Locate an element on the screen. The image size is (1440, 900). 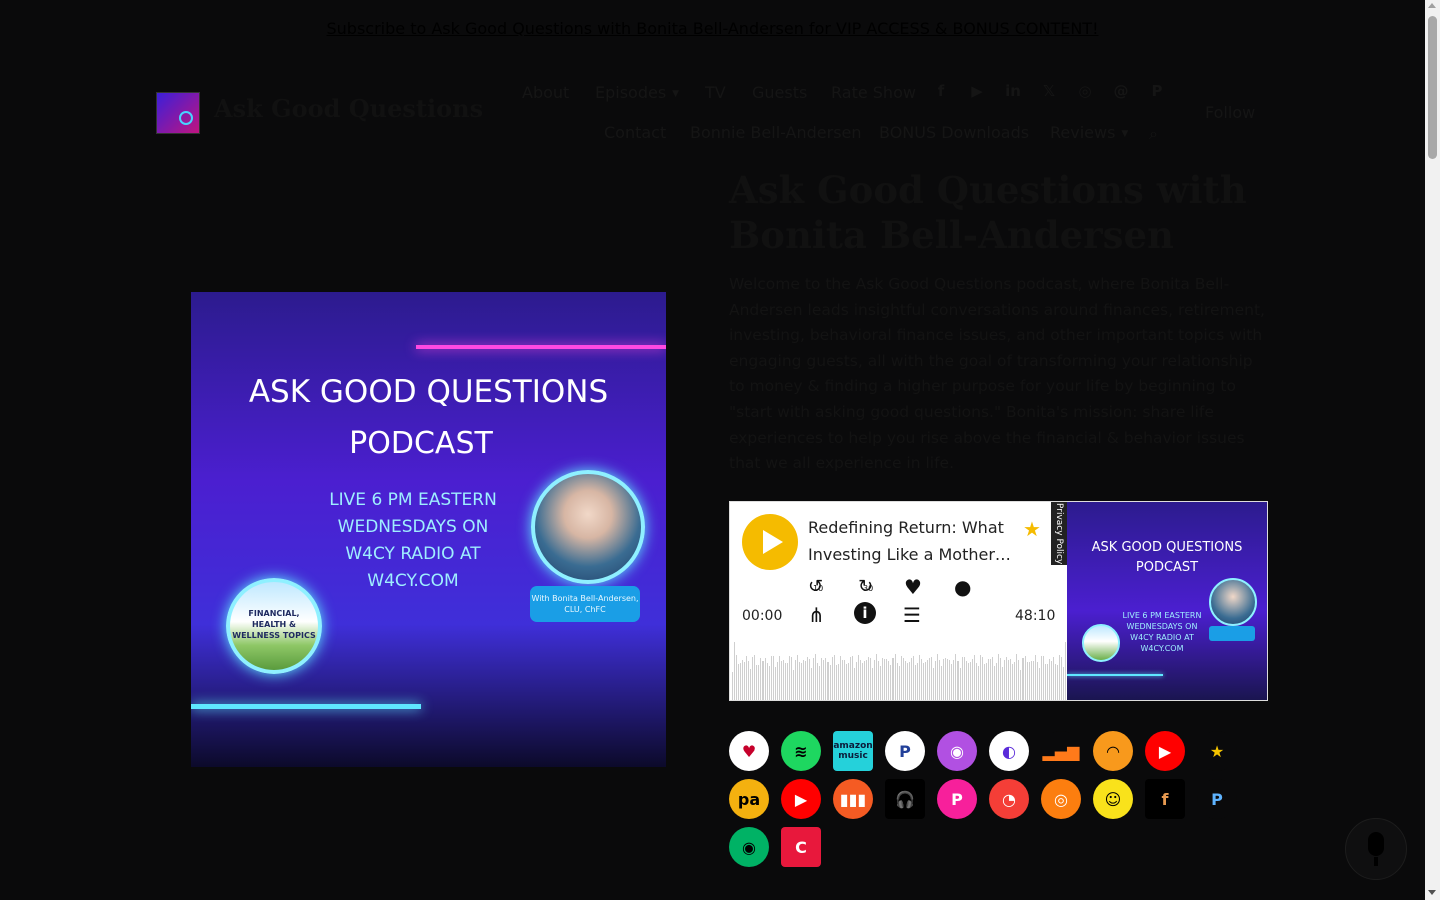
search-icon: ⌕ is located at coordinates (1153, 134).